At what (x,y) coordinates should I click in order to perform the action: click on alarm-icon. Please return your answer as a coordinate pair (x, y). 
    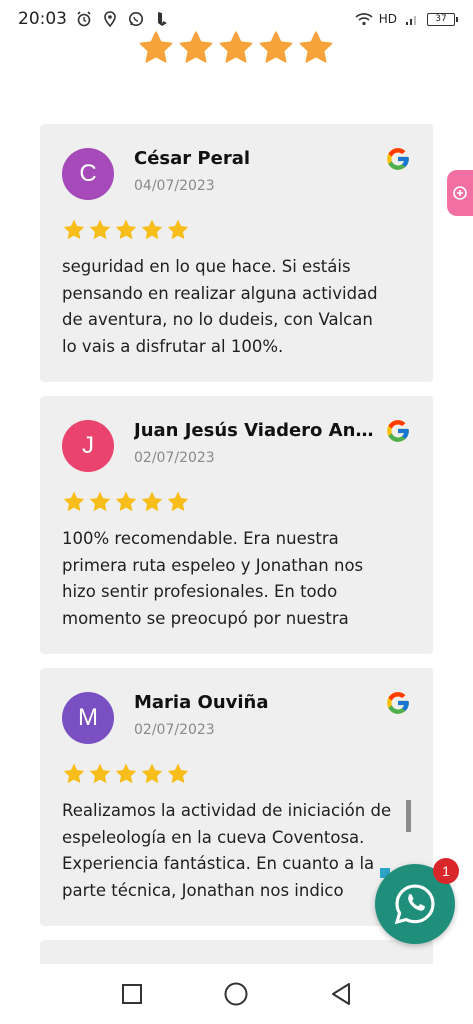
    Looking at the image, I should click on (84, 19).